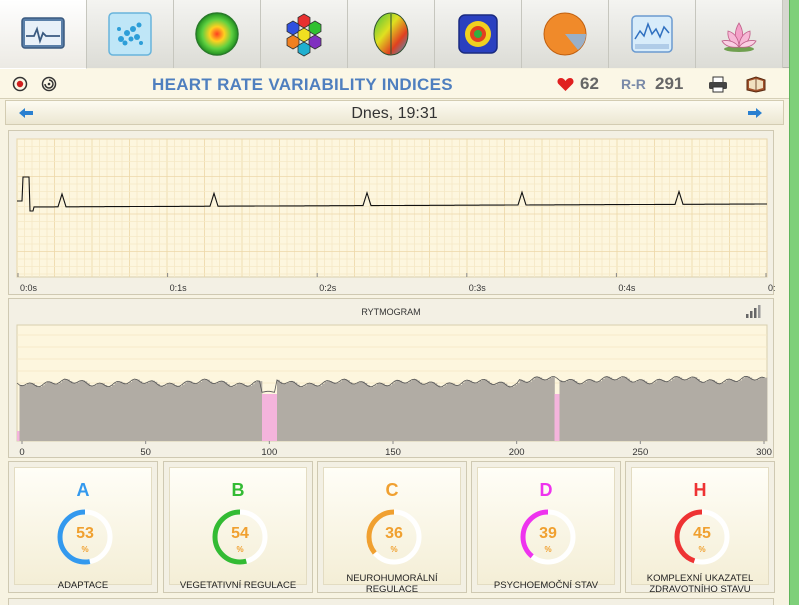 This screenshot has height=605, width=799. What do you see at coordinates (652, 34) in the screenshot?
I see `tool-trend` at bounding box center [652, 34].